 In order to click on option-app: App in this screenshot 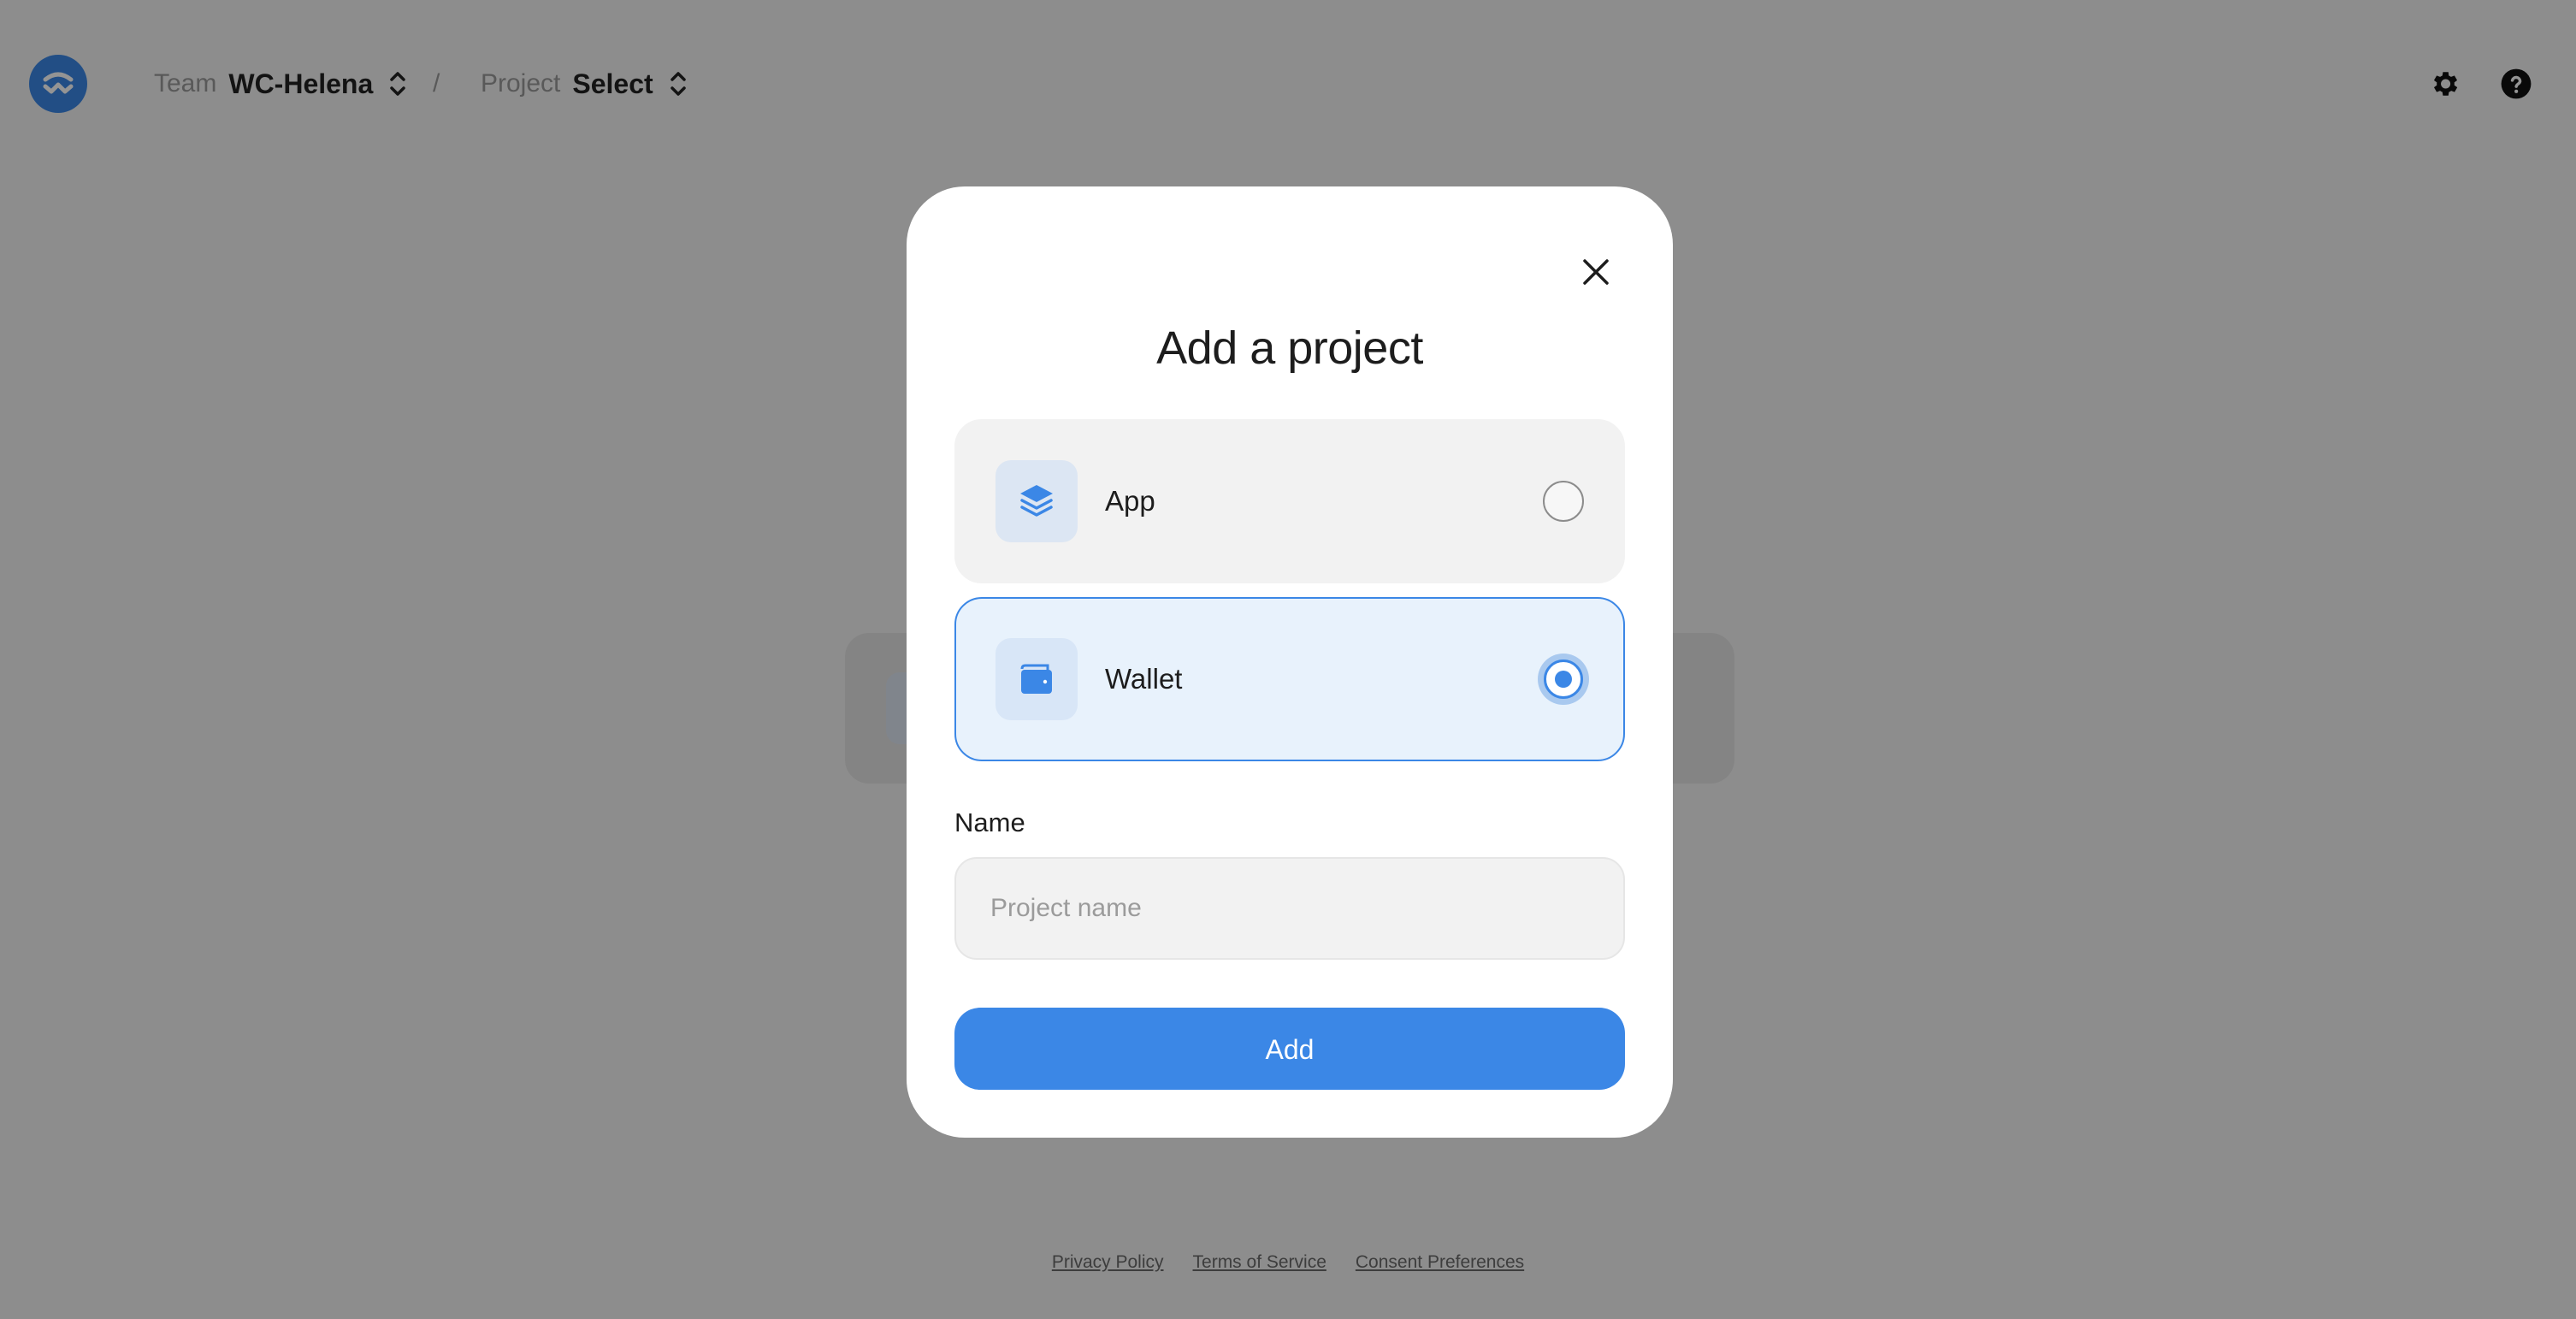, I will do `click(1289, 501)`.